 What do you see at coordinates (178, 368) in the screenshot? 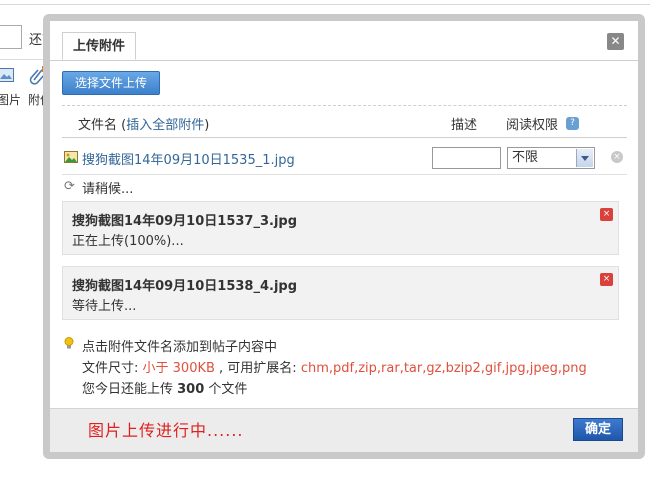
I see `file-size-limit: 小于 300KB` at bounding box center [178, 368].